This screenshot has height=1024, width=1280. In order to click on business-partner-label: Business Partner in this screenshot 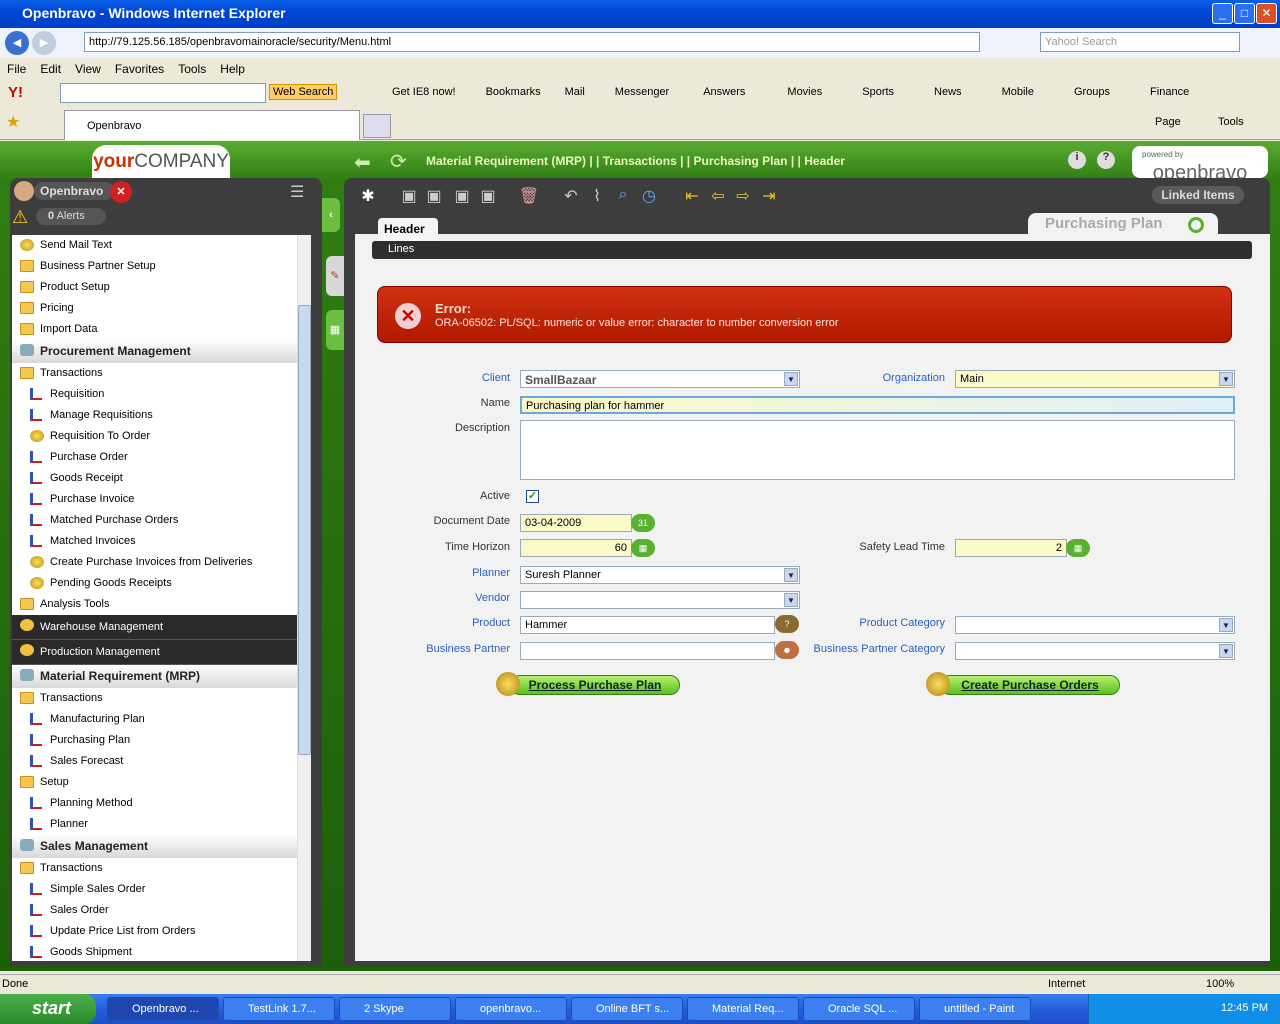, I will do `click(435, 649)`.